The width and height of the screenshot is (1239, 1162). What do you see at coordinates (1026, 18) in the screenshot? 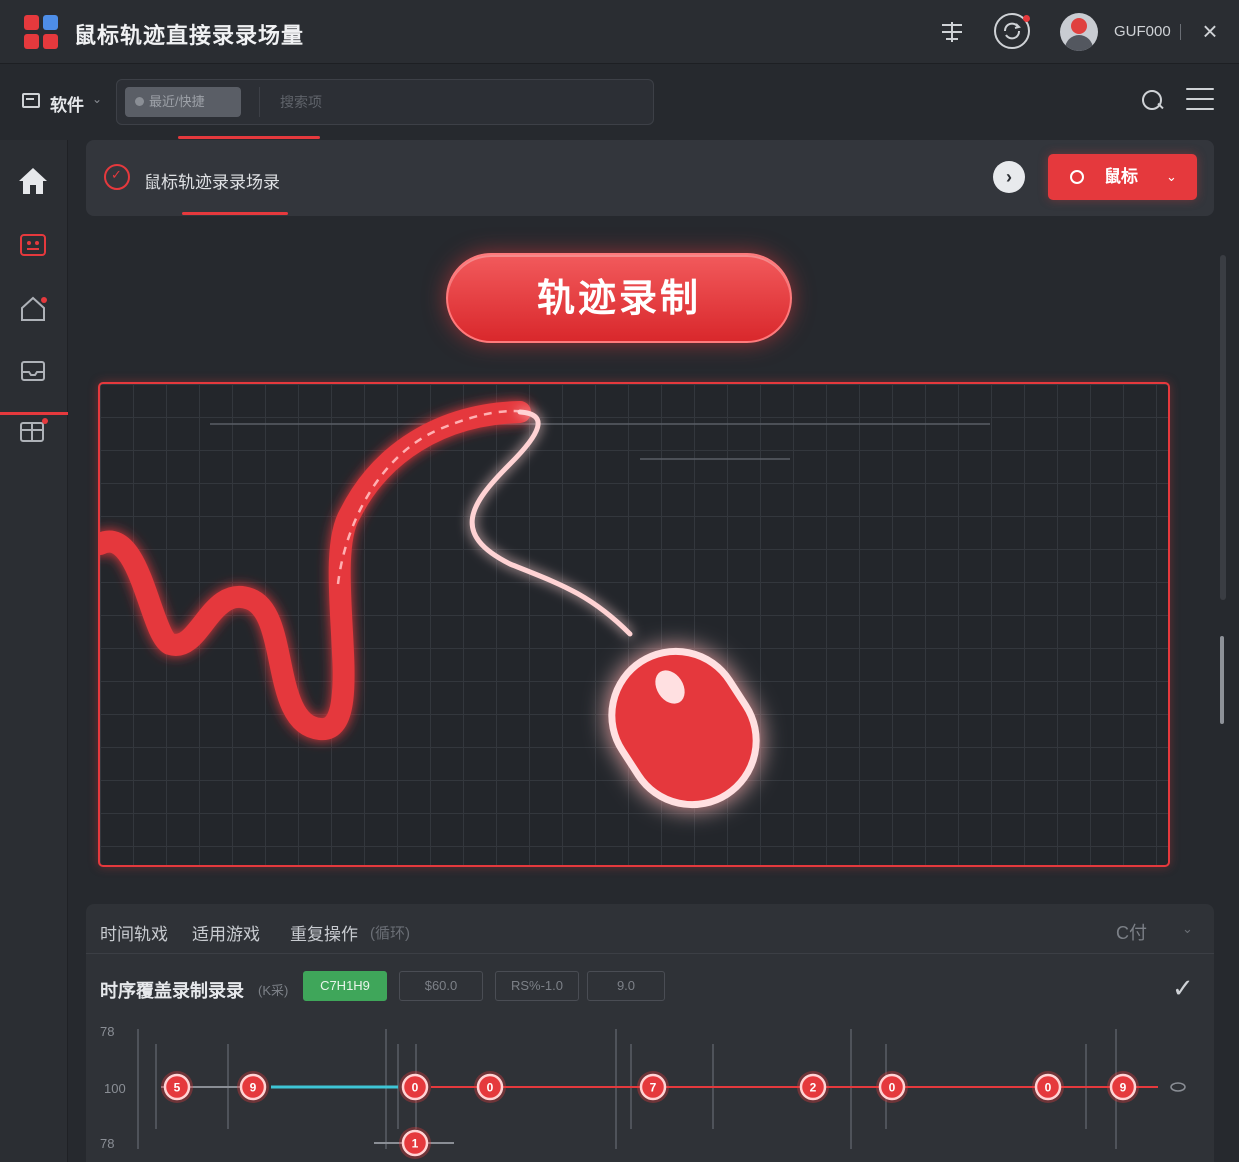
I see `notification-dot` at bounding box center [1026, 18].